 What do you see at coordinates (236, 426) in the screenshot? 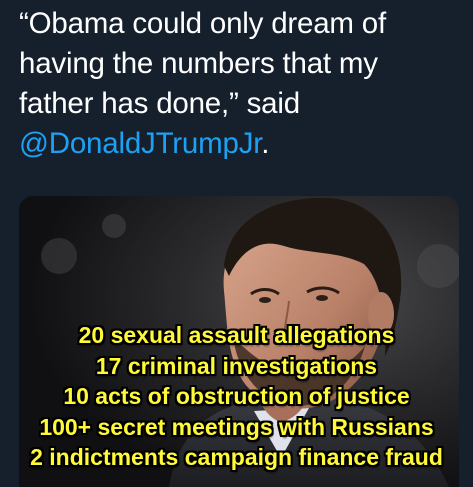
I see `caption-line: 100+ secret meetings with Russians` at bounding box center [236, 426].